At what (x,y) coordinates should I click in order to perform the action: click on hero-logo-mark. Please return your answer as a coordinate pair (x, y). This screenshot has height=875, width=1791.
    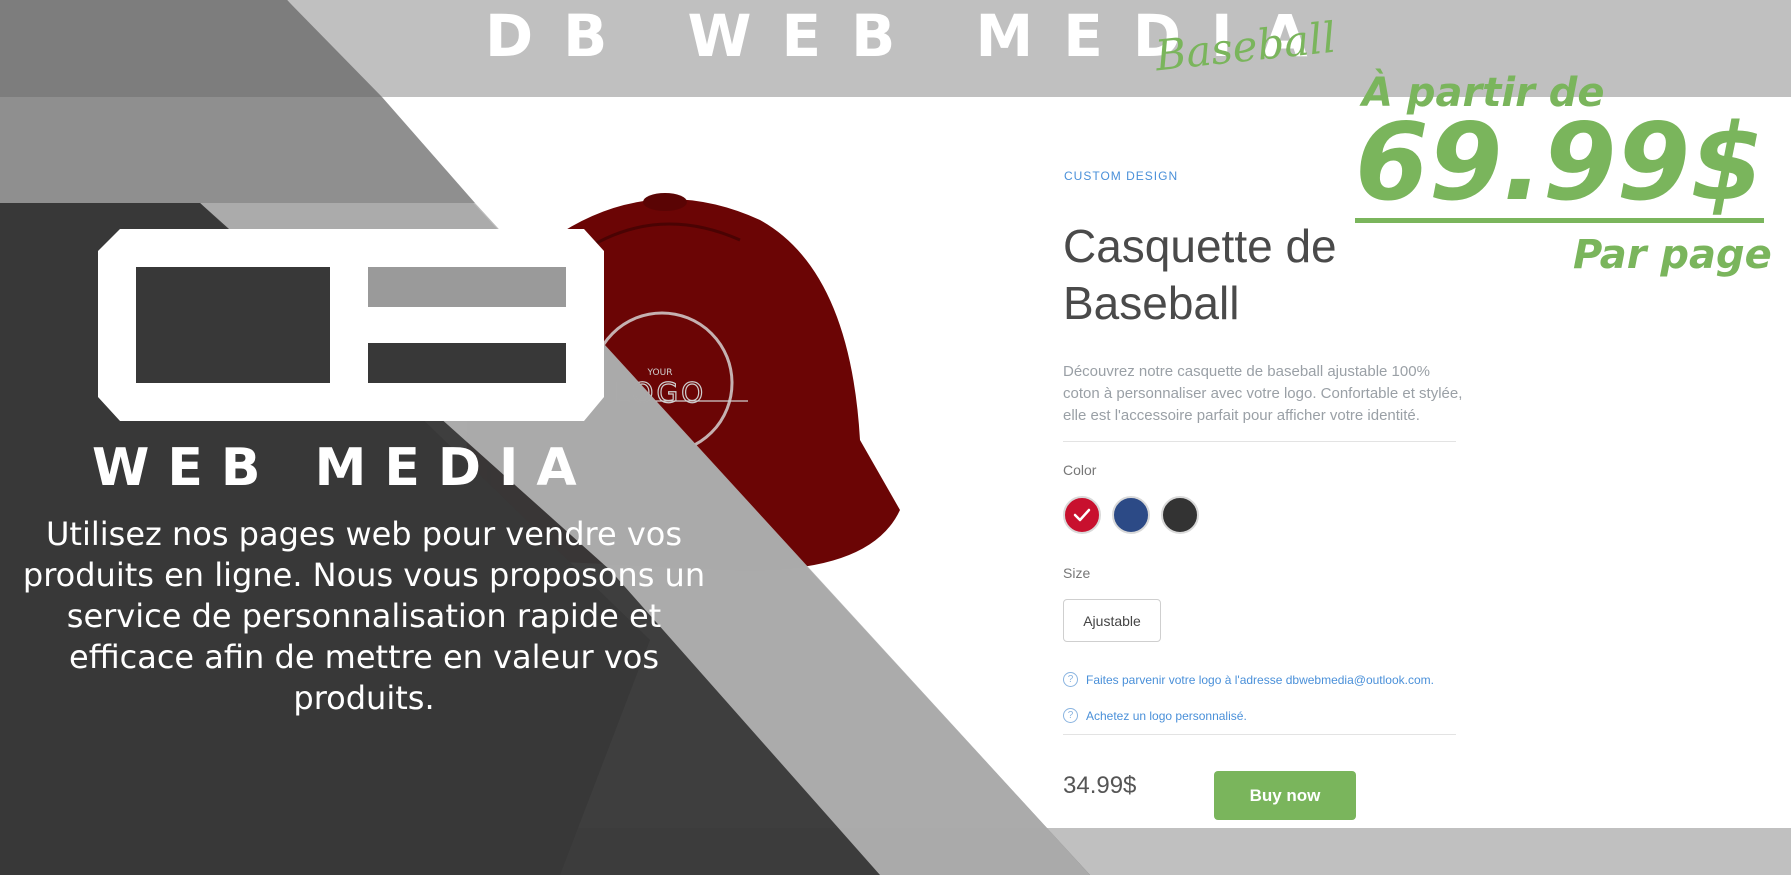
    Looking at the image, I should click on (352, 327).